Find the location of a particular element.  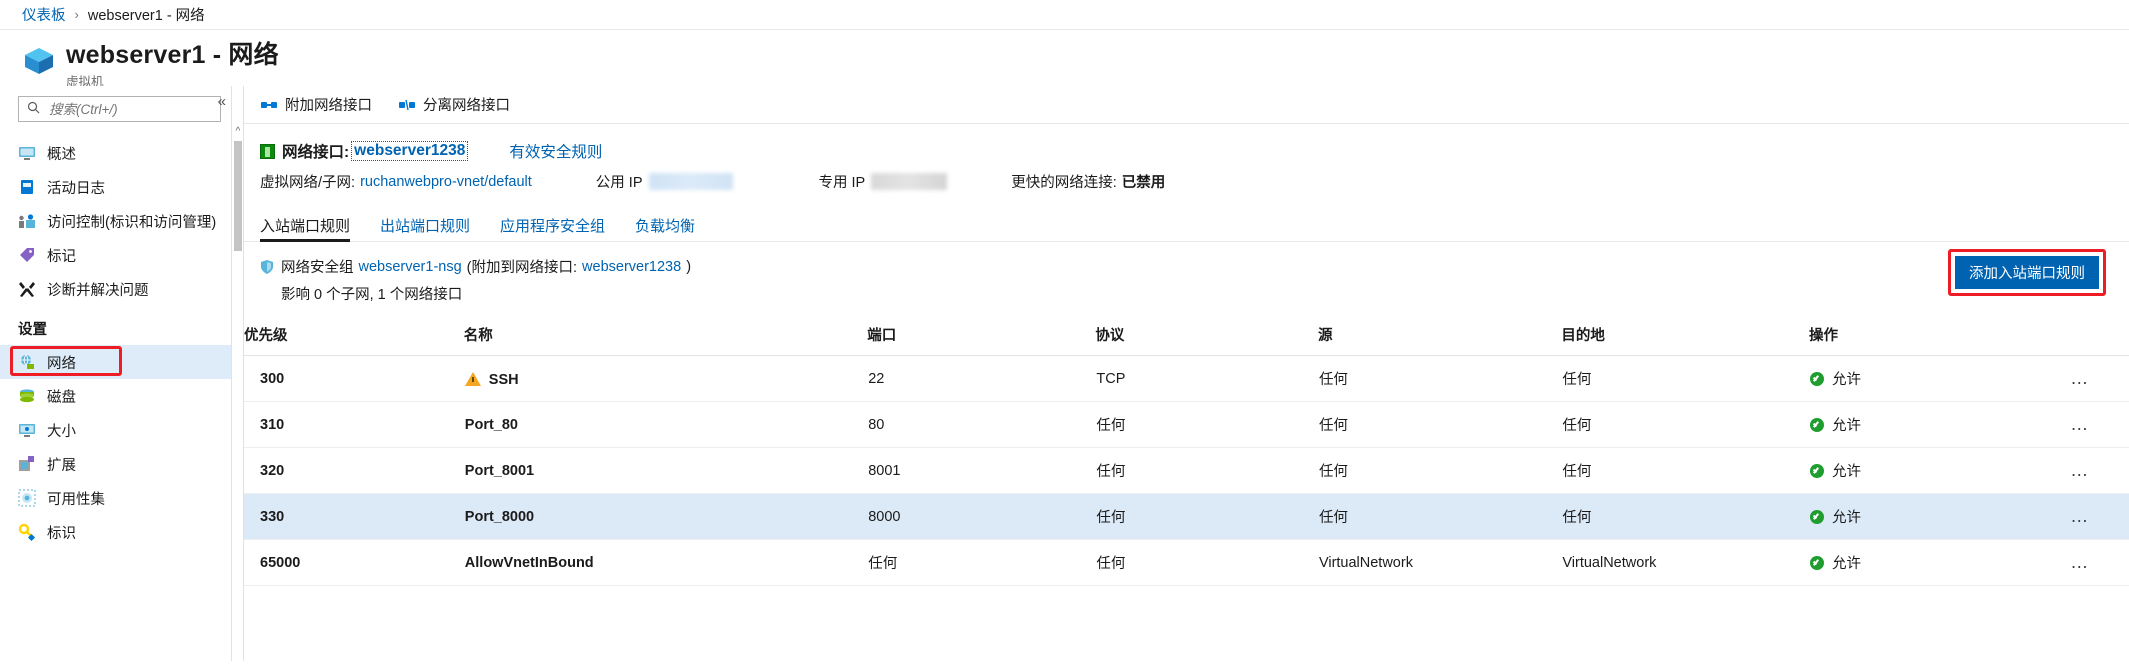

search-icon is located at coordinates (33, 109).